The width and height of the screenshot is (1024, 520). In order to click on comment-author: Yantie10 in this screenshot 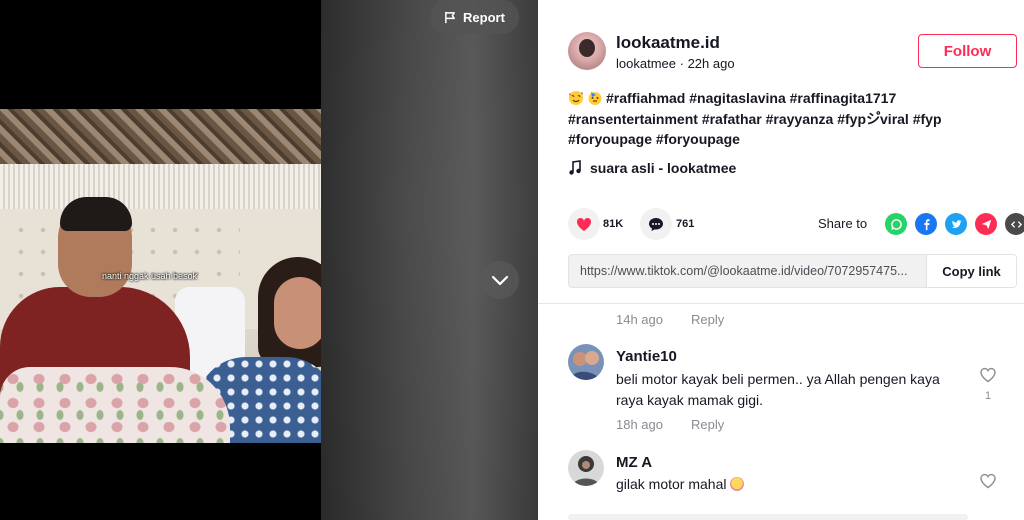, I will do `click(646, 356)`.